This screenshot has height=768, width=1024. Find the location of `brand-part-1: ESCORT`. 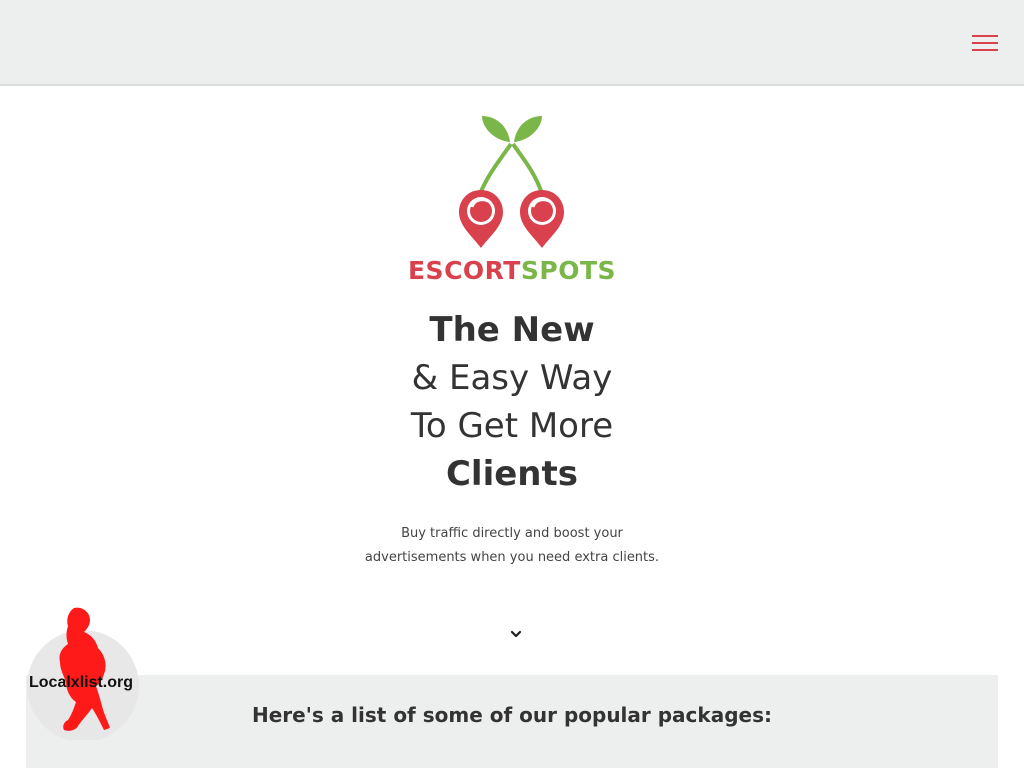

brand-part-1: ESCORT is located at coordinates (464, 270).